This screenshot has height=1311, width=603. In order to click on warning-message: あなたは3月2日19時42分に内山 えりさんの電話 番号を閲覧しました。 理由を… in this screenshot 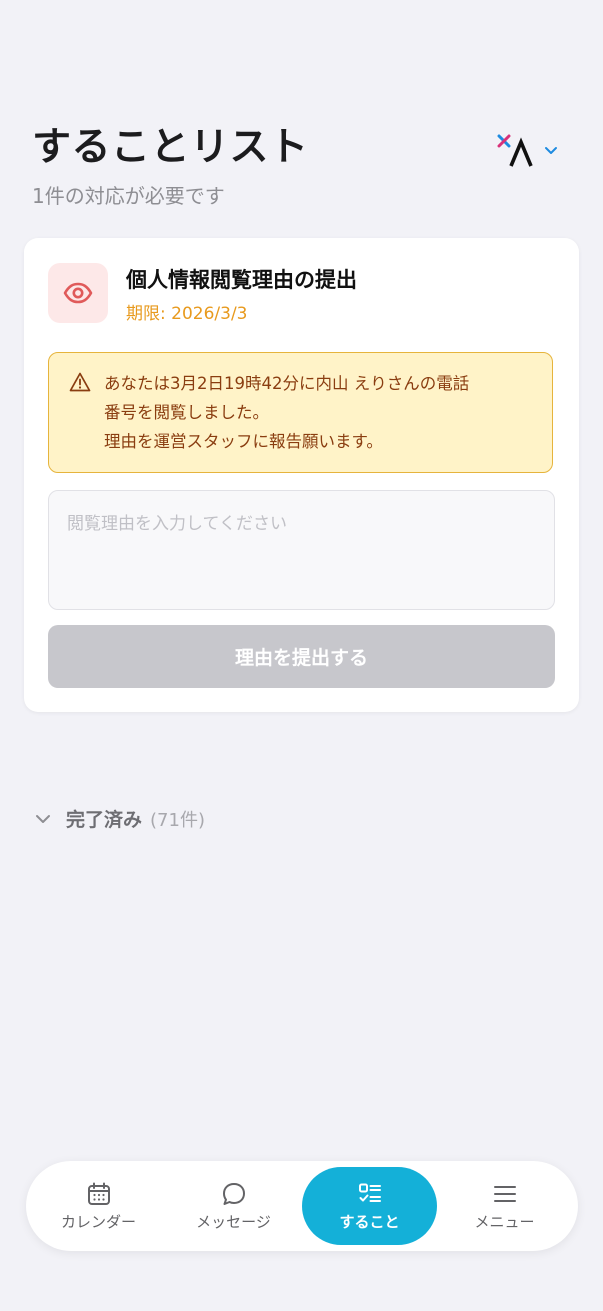, I will do `click(324, 412)`.